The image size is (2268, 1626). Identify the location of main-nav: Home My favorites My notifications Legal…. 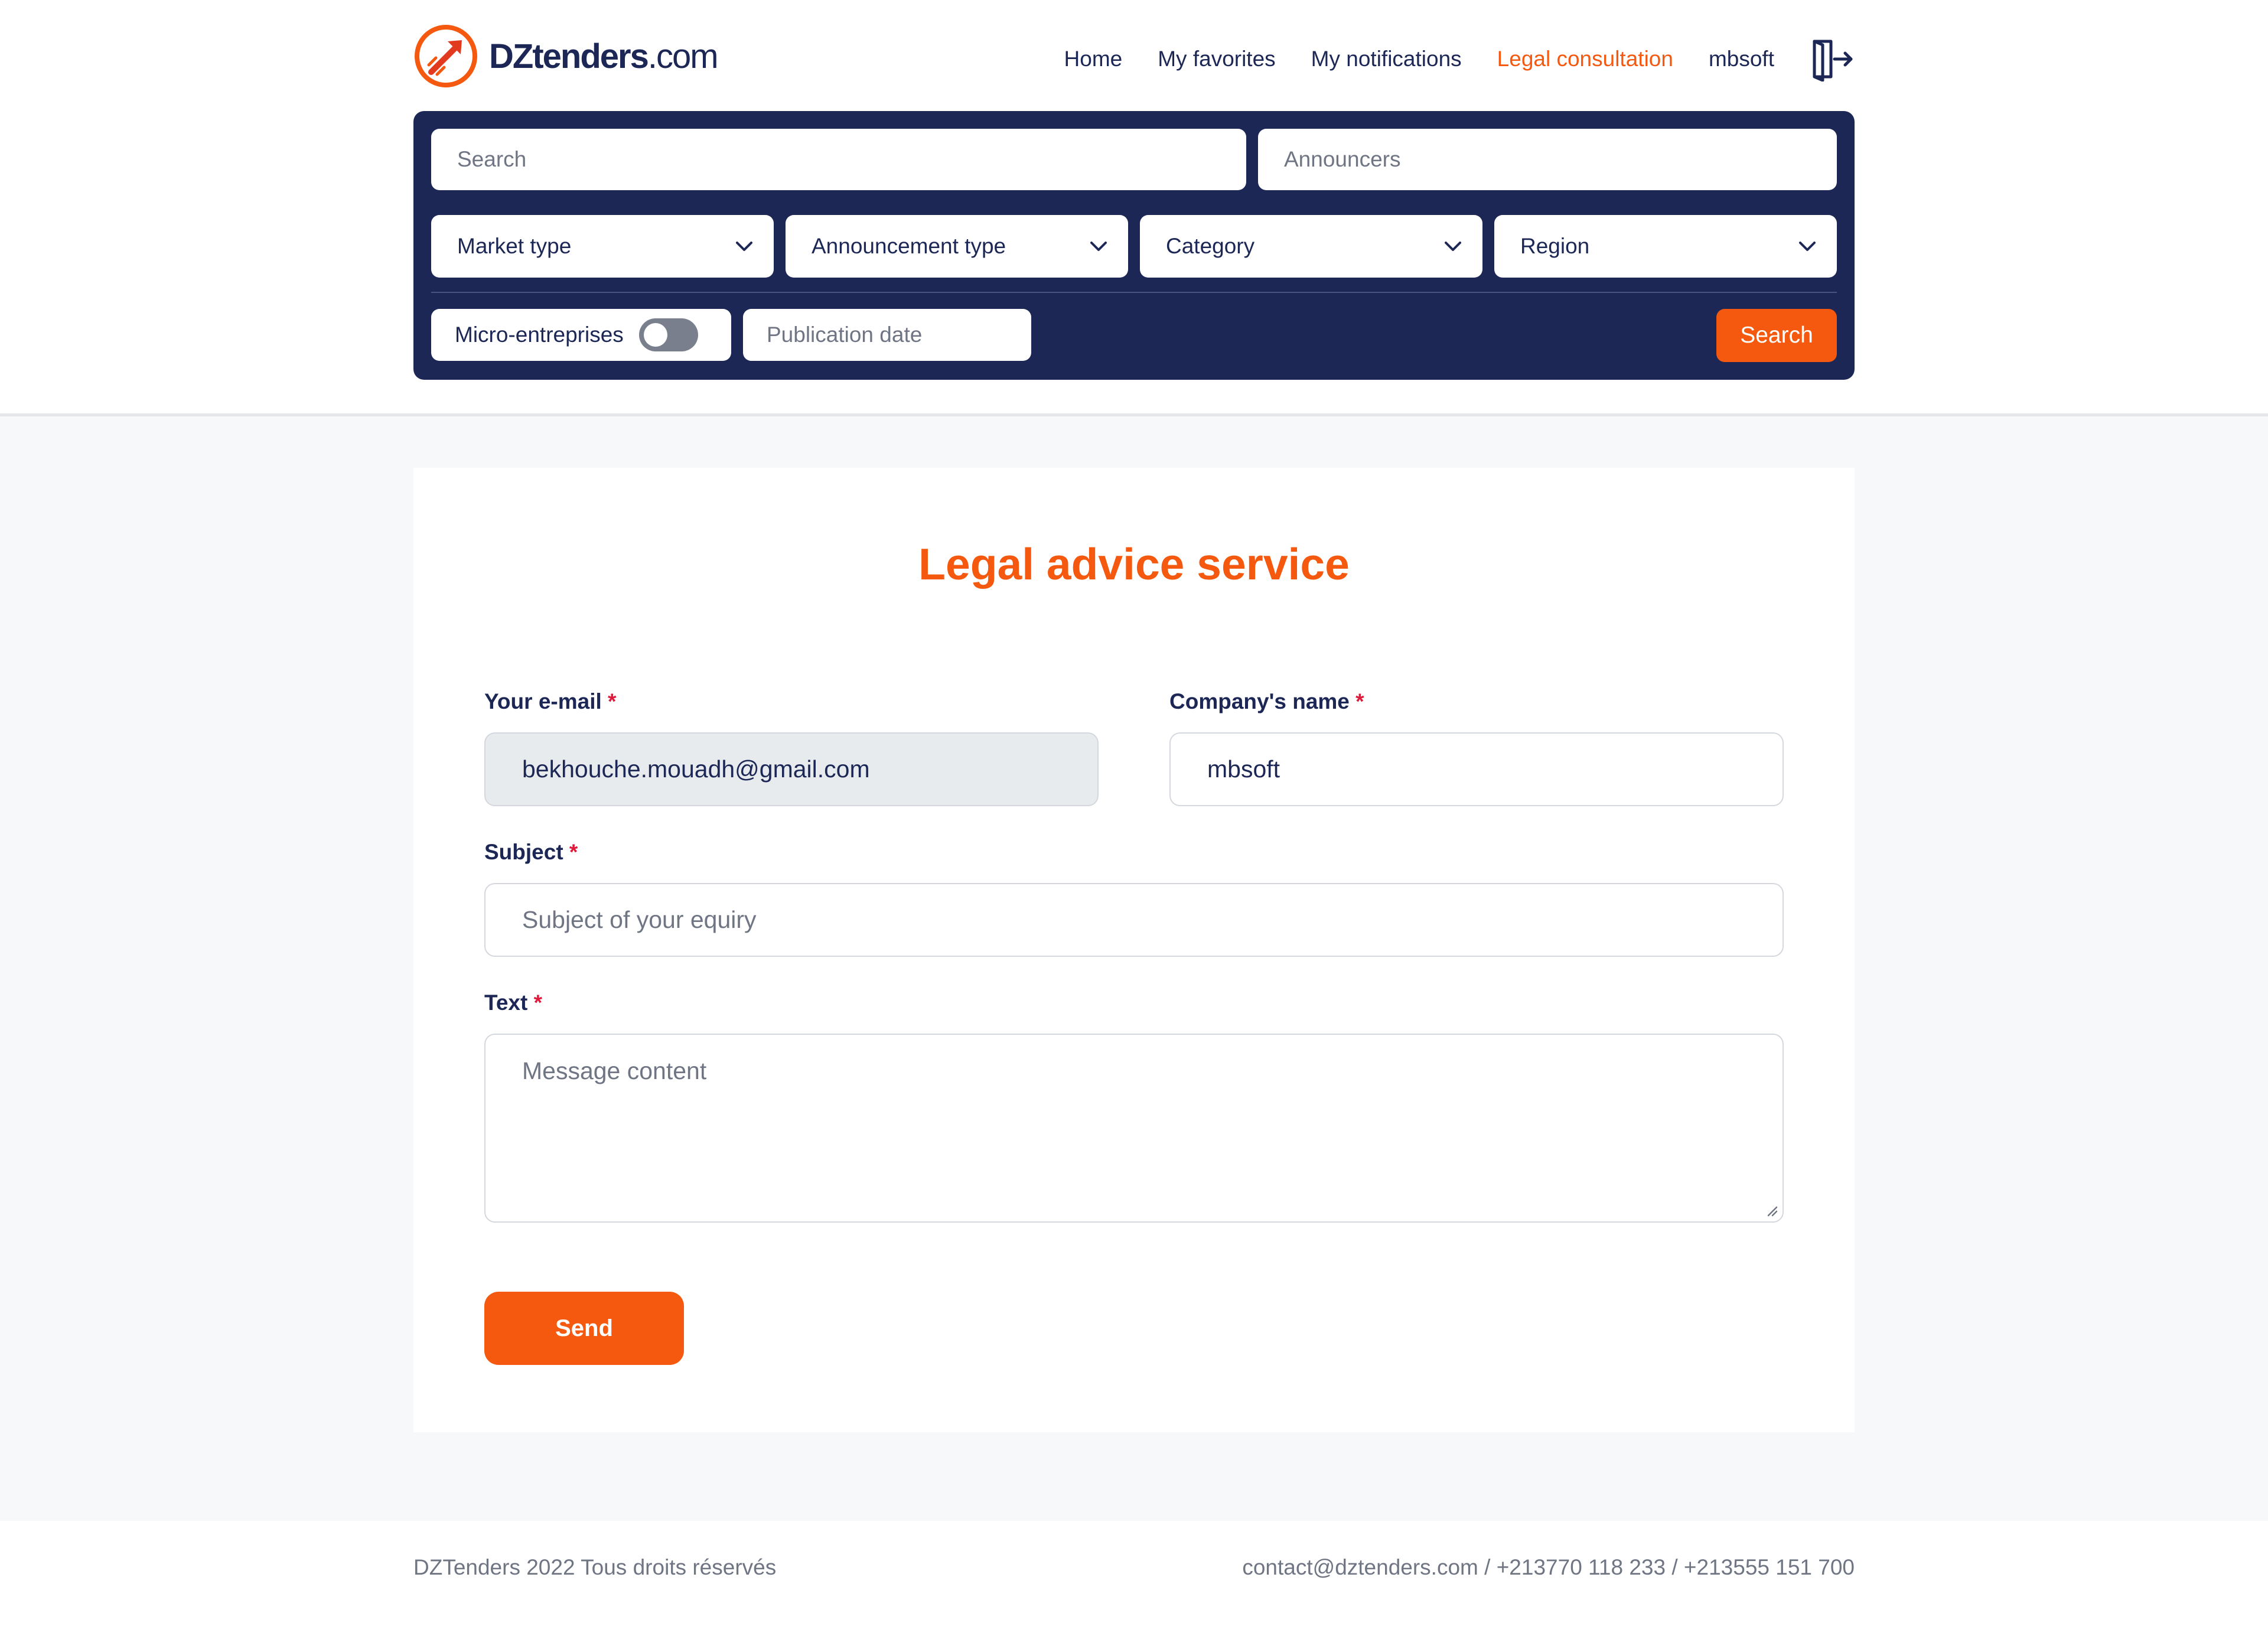
(1442, 59).